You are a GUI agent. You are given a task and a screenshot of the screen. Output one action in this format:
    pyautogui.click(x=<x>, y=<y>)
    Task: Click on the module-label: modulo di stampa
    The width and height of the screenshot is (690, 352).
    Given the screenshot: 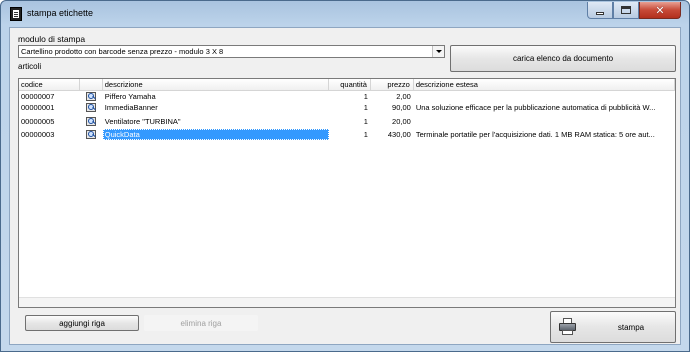 What is the action you would take?
    pyautogui.click(x=52, y=39)
    